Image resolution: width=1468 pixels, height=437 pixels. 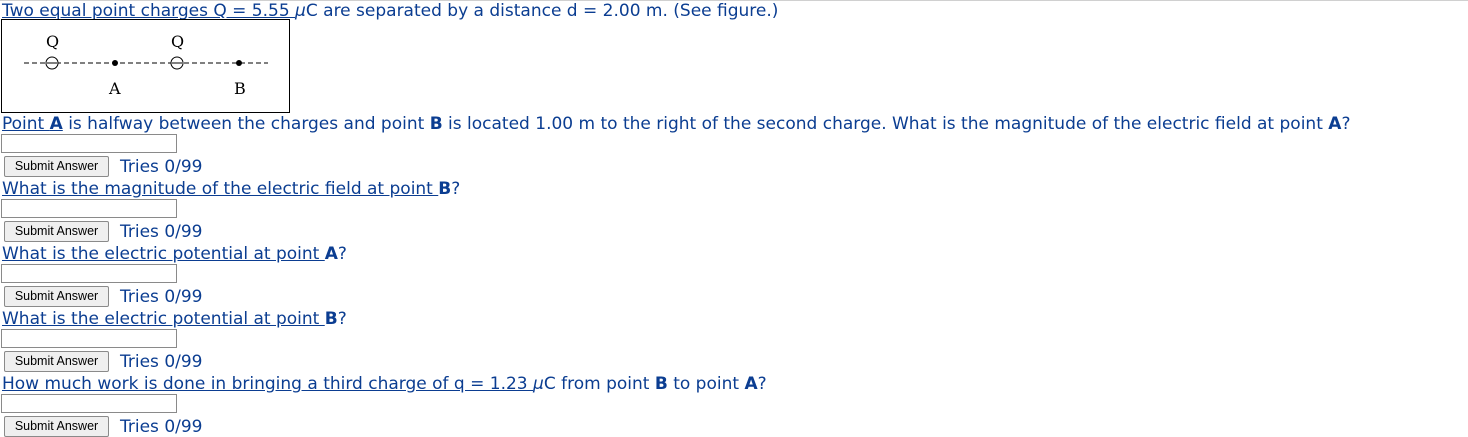 What do you see at coordinates (456, 189) in the screenshot?
I see `q2-text-2: ?` at bounding box center [456, 189].